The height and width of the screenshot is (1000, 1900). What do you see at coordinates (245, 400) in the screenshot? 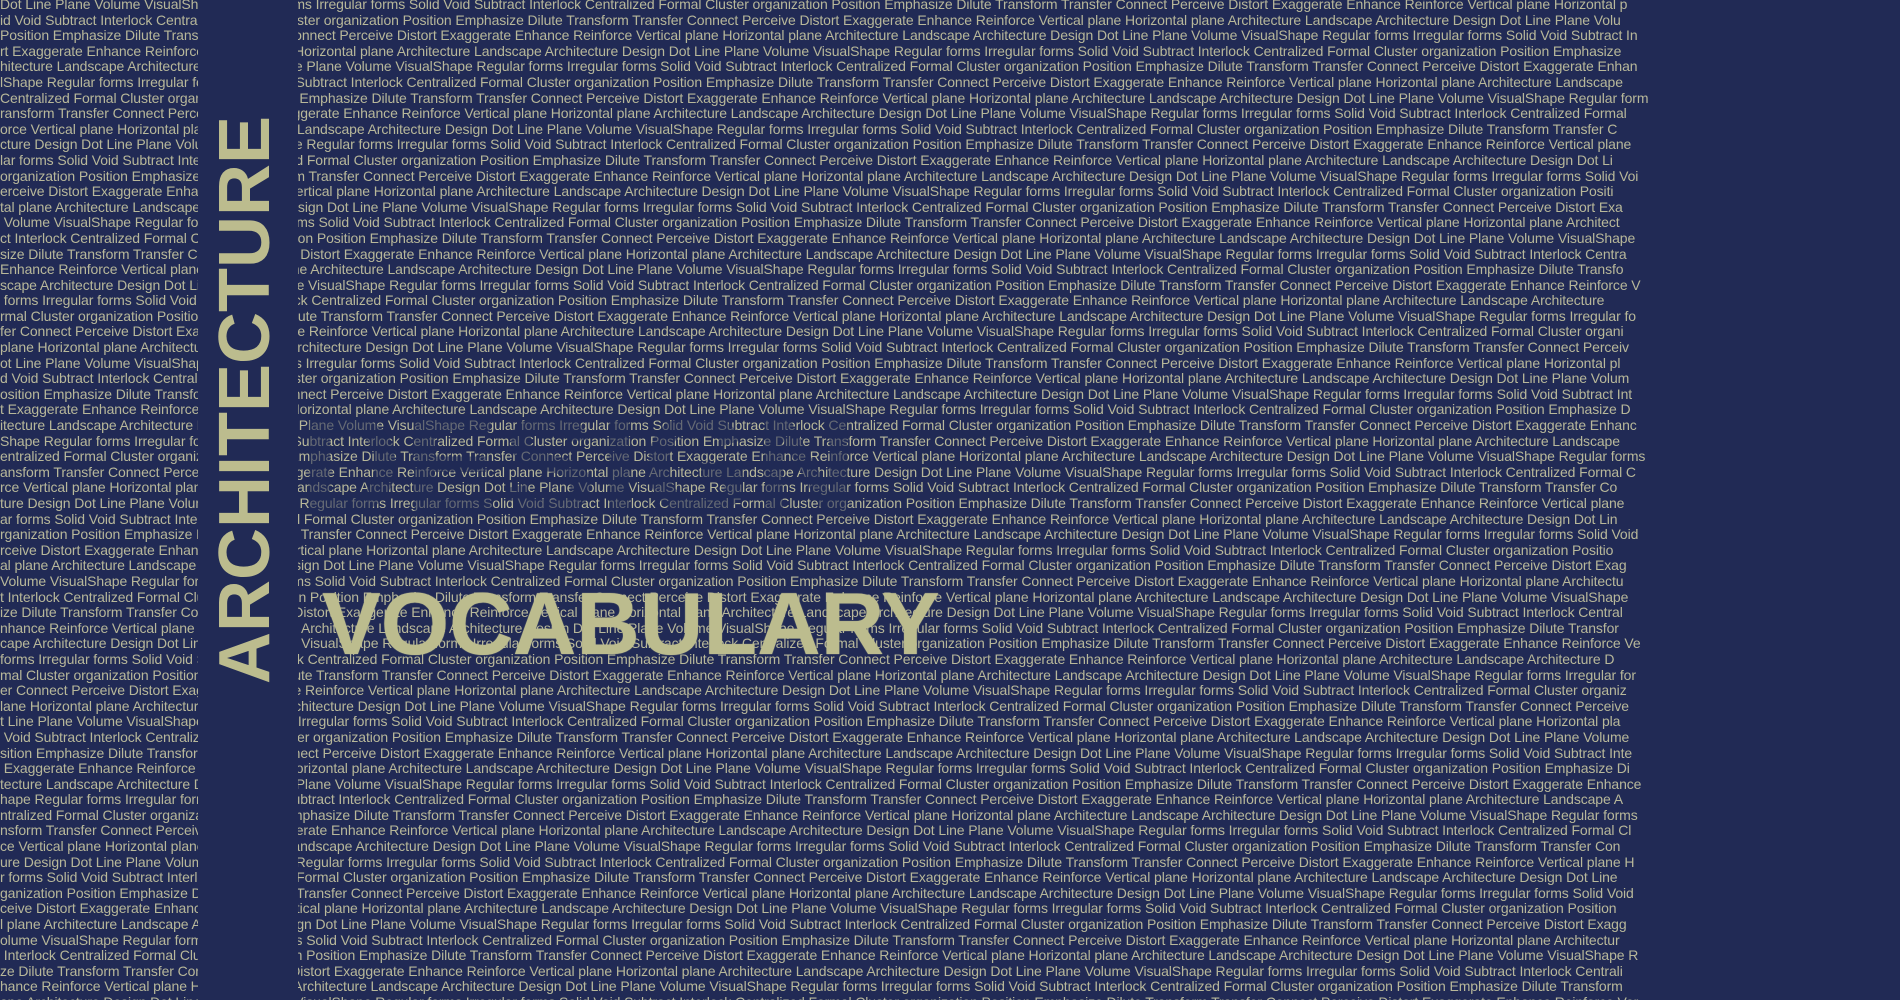
I see `vertical-title: ARCHITECTURE` at bounding box center [245, 400].